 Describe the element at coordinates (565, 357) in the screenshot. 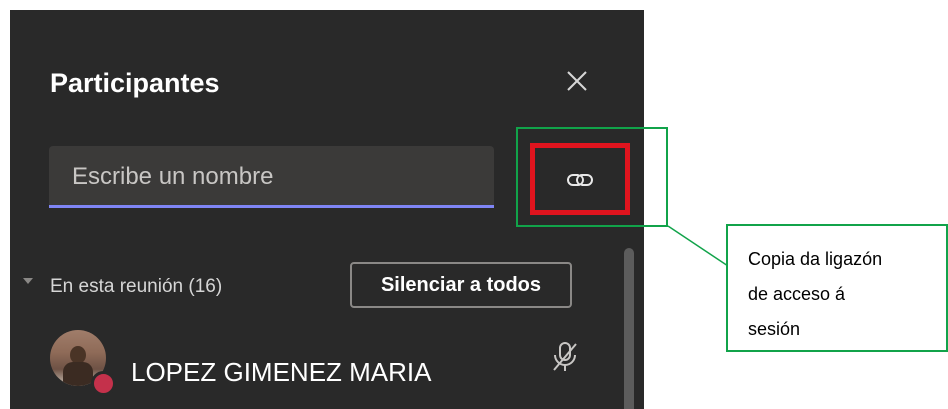

I see `mic-off-icon` at that location.